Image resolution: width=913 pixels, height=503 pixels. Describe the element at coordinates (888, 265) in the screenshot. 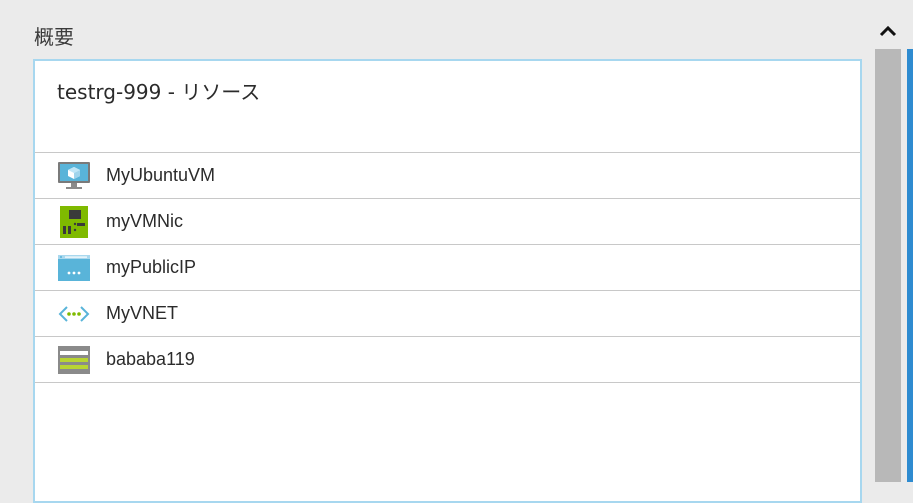

I see `scrollbar` at that location.